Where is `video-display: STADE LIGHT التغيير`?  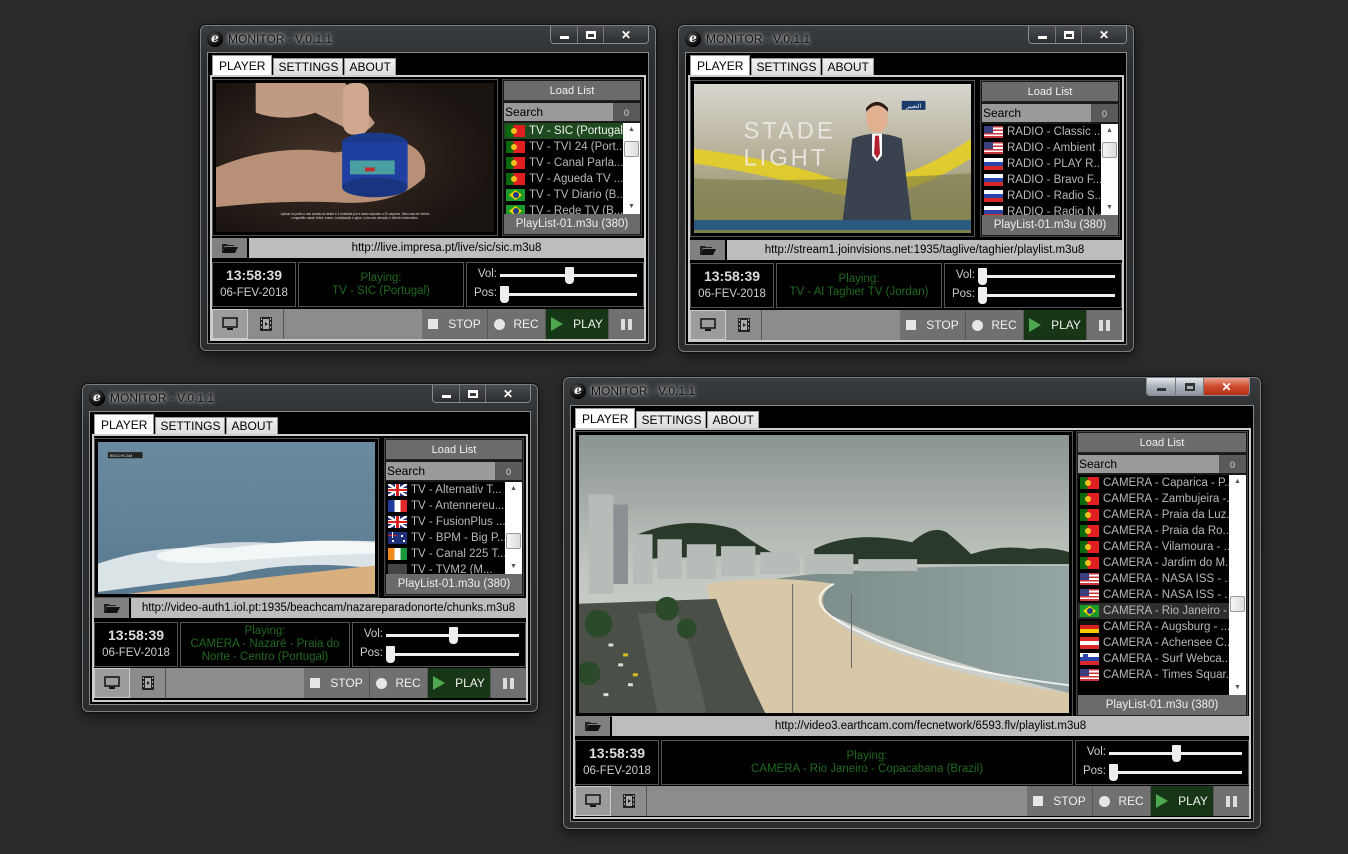 video-display: STADE LIGHT التغيير is located at coordinates (832, 158).